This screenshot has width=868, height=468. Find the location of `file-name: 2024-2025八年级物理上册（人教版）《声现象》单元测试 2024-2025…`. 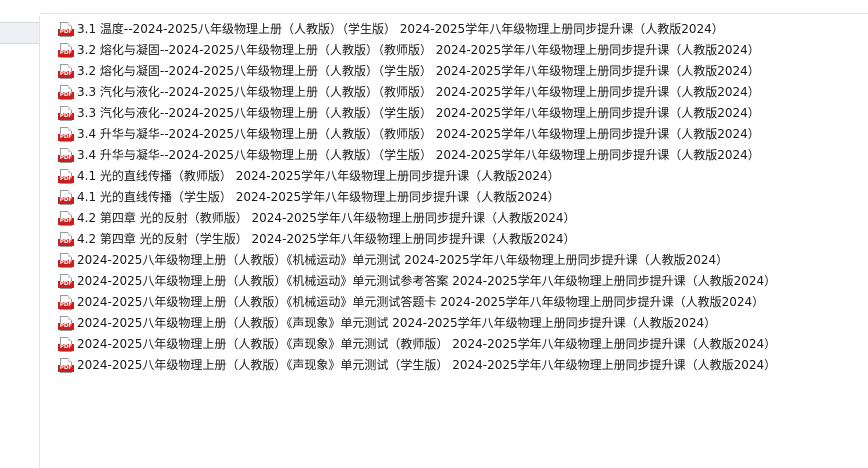

file-name: 2024-2025八年级物理上册（人教版）《声现象》单元测试 2024-2025… is located at coordinates (397, 323).